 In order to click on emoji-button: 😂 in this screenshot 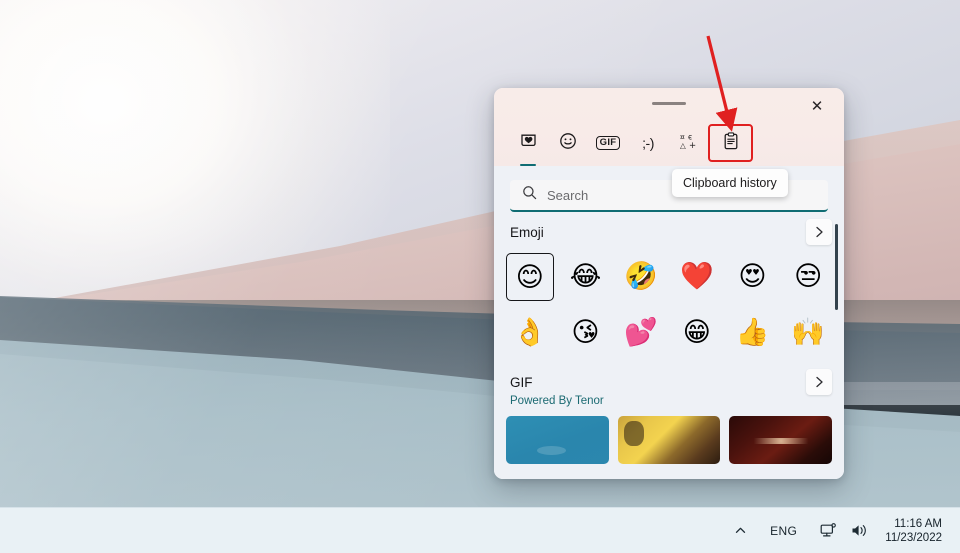, I will do `click(586, 276)`.